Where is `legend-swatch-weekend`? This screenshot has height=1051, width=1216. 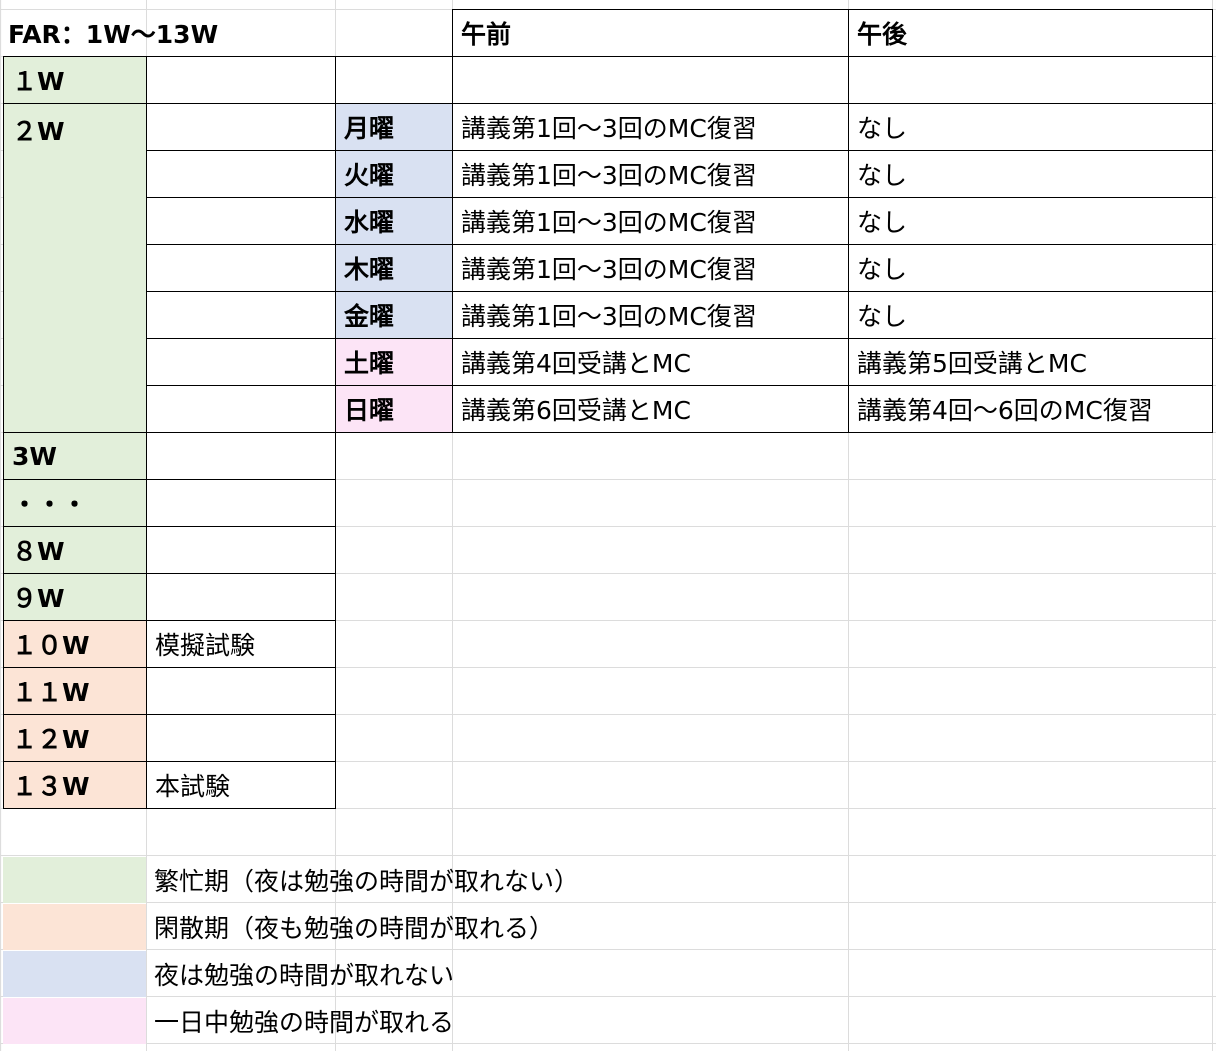
legend-swatch-weekend is located at coordinates (74, 1021).